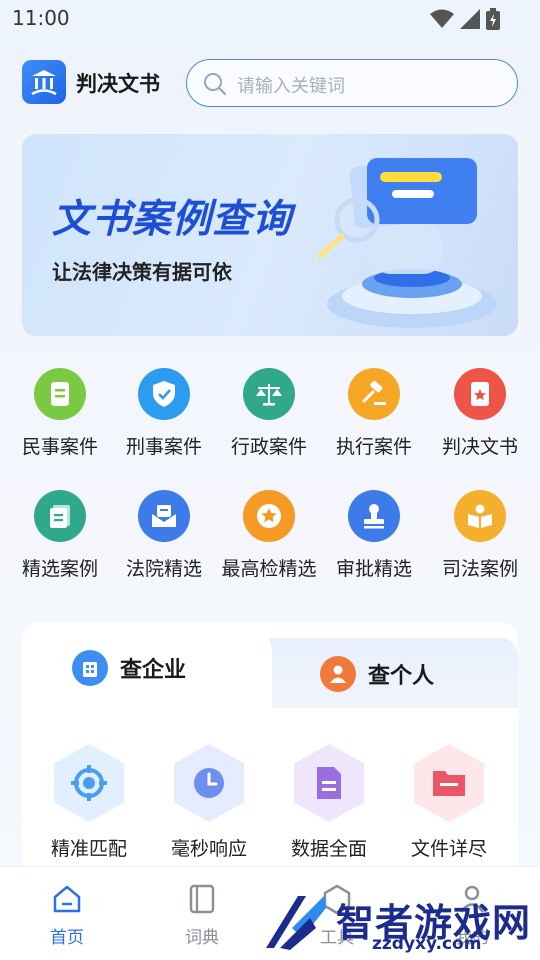 This screenshot has height=960, width=540. Describe the element at coordinates (269, 516) in the screenshot. I see `star-badge-icon` at that location.